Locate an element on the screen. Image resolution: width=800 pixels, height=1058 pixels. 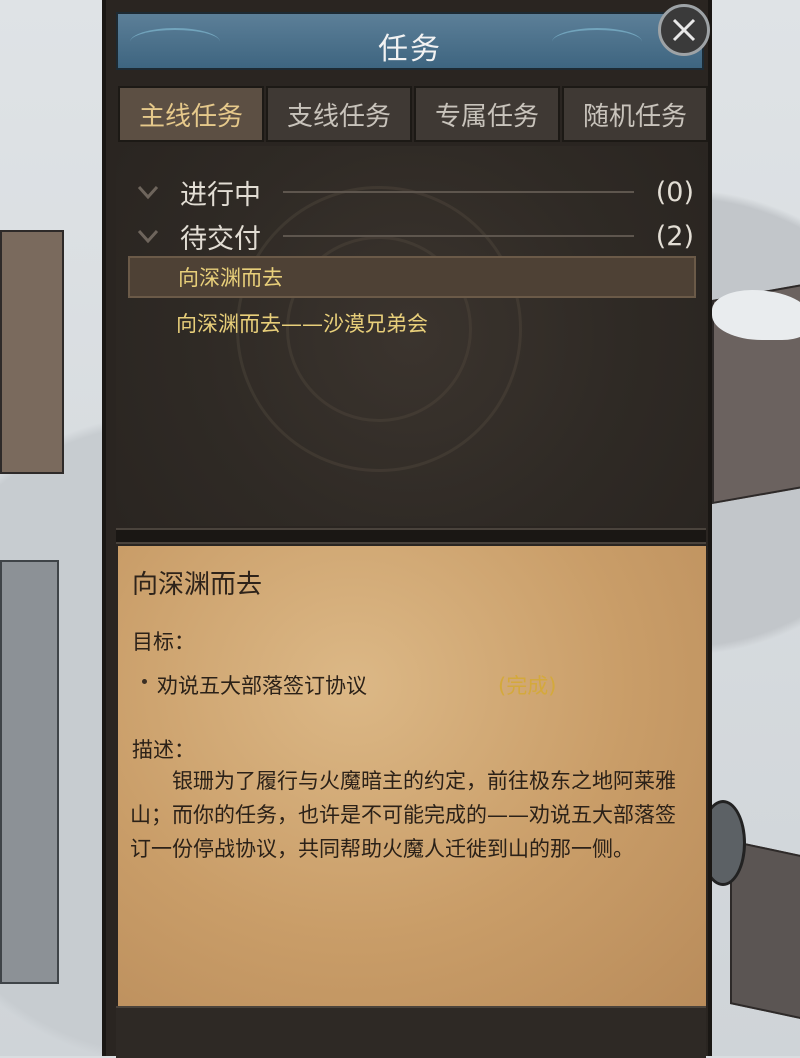
section-pending-delivery: 待交付 (2) is located at coordinates (414, 236).